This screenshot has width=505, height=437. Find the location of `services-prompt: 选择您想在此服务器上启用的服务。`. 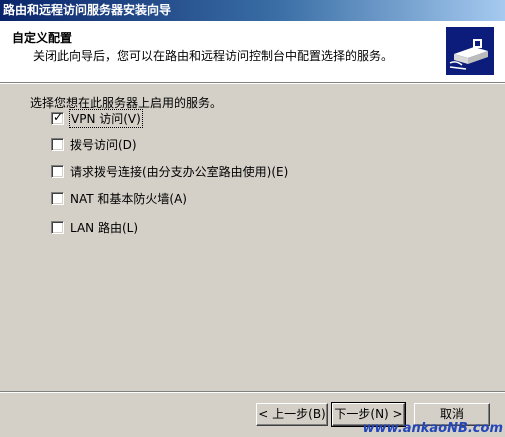

services-prompt: 选择您想在此服务器上启用的服务。 is located at coordinates (126, 103).